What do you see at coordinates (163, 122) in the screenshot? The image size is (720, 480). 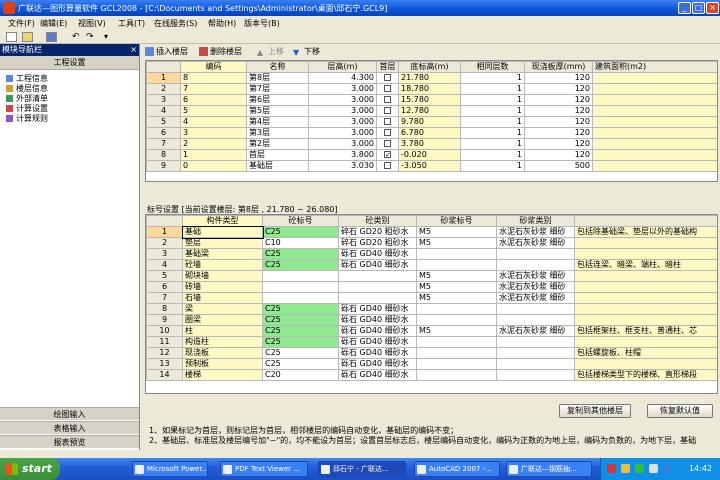 I see `row-number: 5` at bounding box center [163, 122].